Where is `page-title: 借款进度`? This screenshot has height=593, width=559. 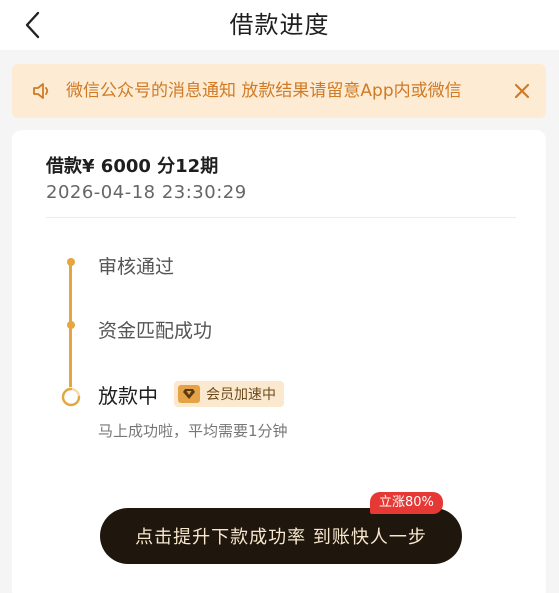 page-title: 借款进度 is located at coordinates (279, 25).